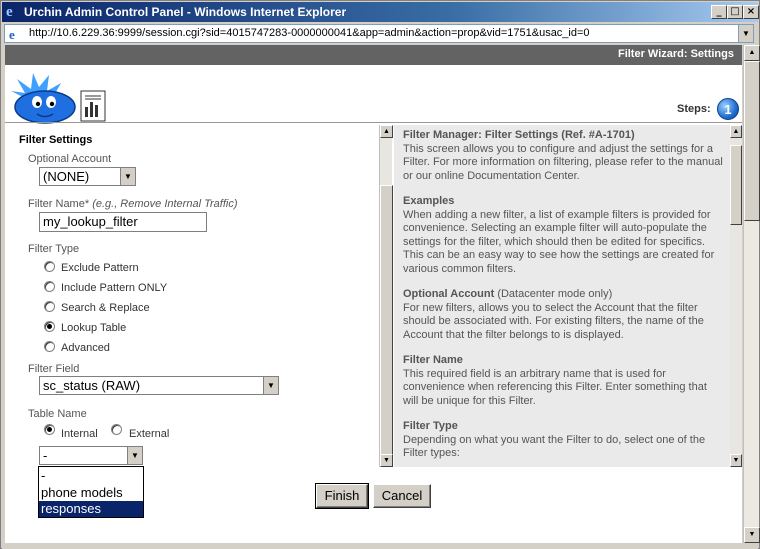 This screenshot has height=549, width=760. What do you see at coordinates (49, 266) in the screenshot?
I see `radio-exclude-pattern` at bounding box center [49, 266].